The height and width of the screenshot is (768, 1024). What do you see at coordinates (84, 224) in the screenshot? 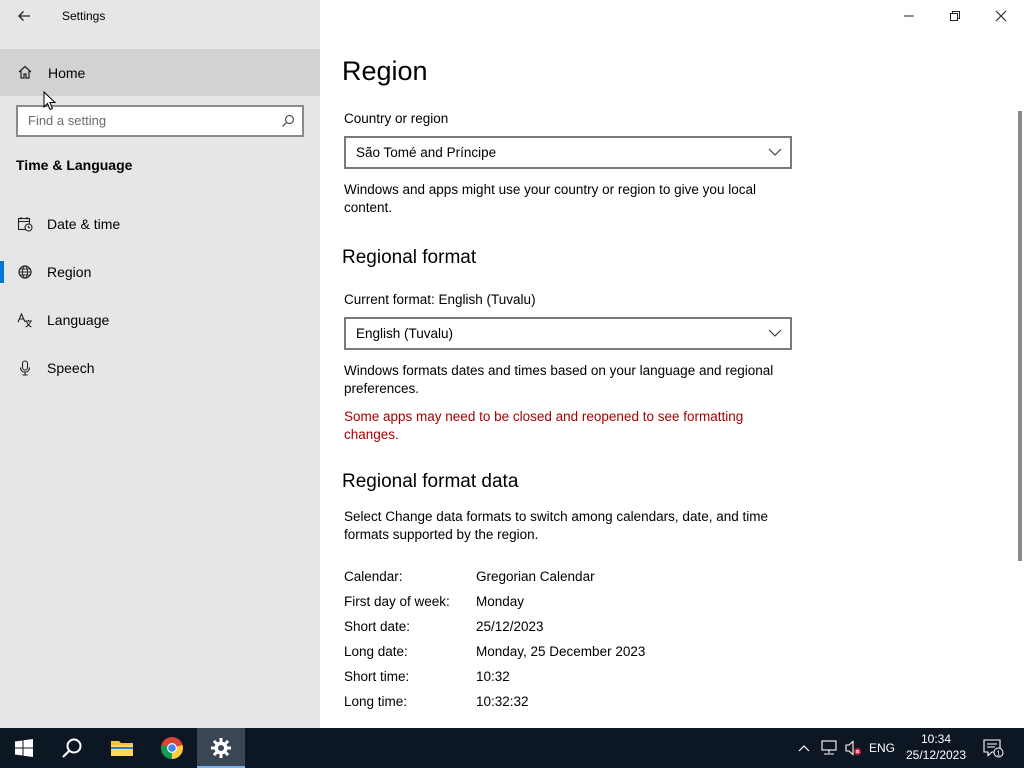
I see `sidebar-item-label: Date & time` at bounding box center [84, 224].